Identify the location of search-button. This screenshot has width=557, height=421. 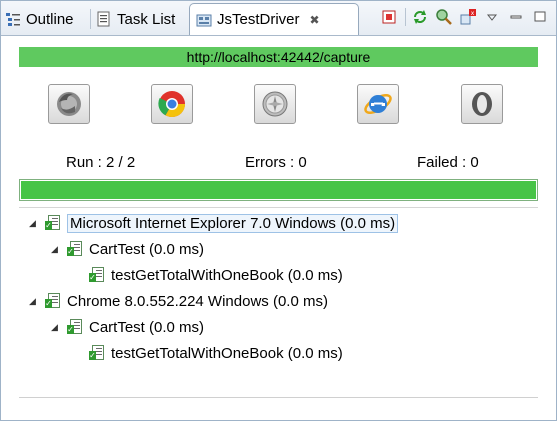
(444, 17).